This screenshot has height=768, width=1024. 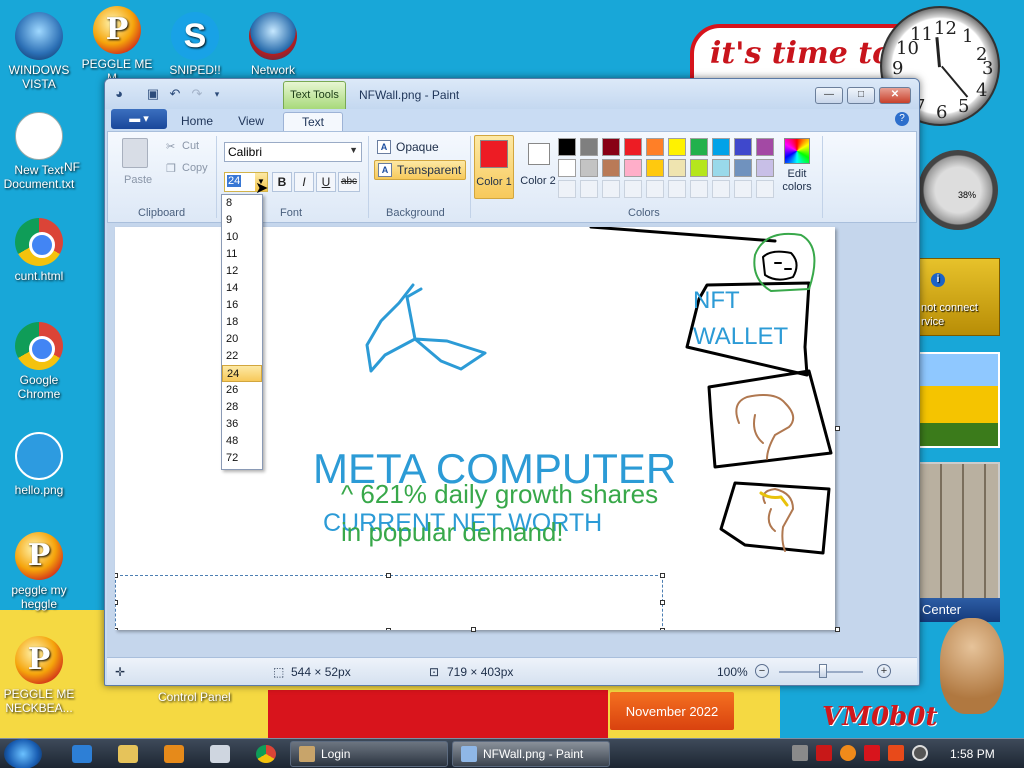 What do you see at coordinates (242, 305) in the screenshot?
I see `font-size-option: 16` at bounding box center [242, 305].